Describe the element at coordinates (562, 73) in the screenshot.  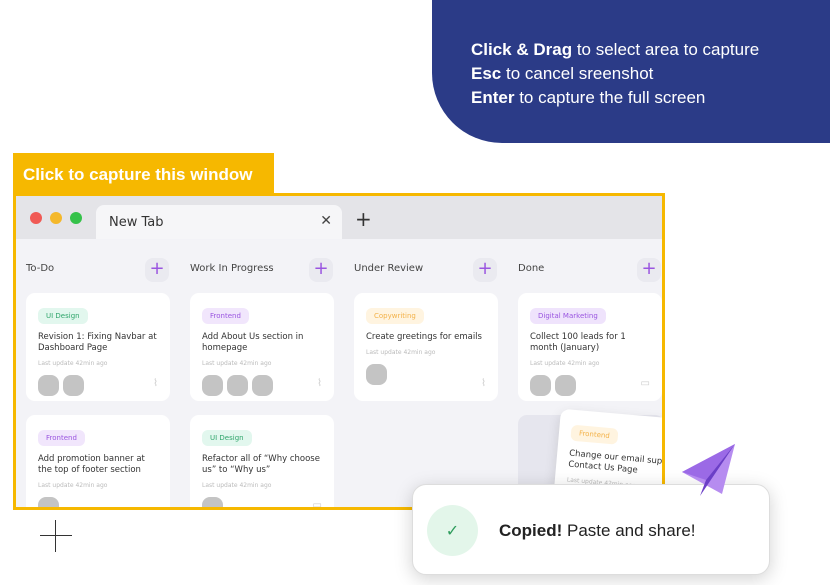
I see `hint-line: Esc to cancel sreenshot` at that location.